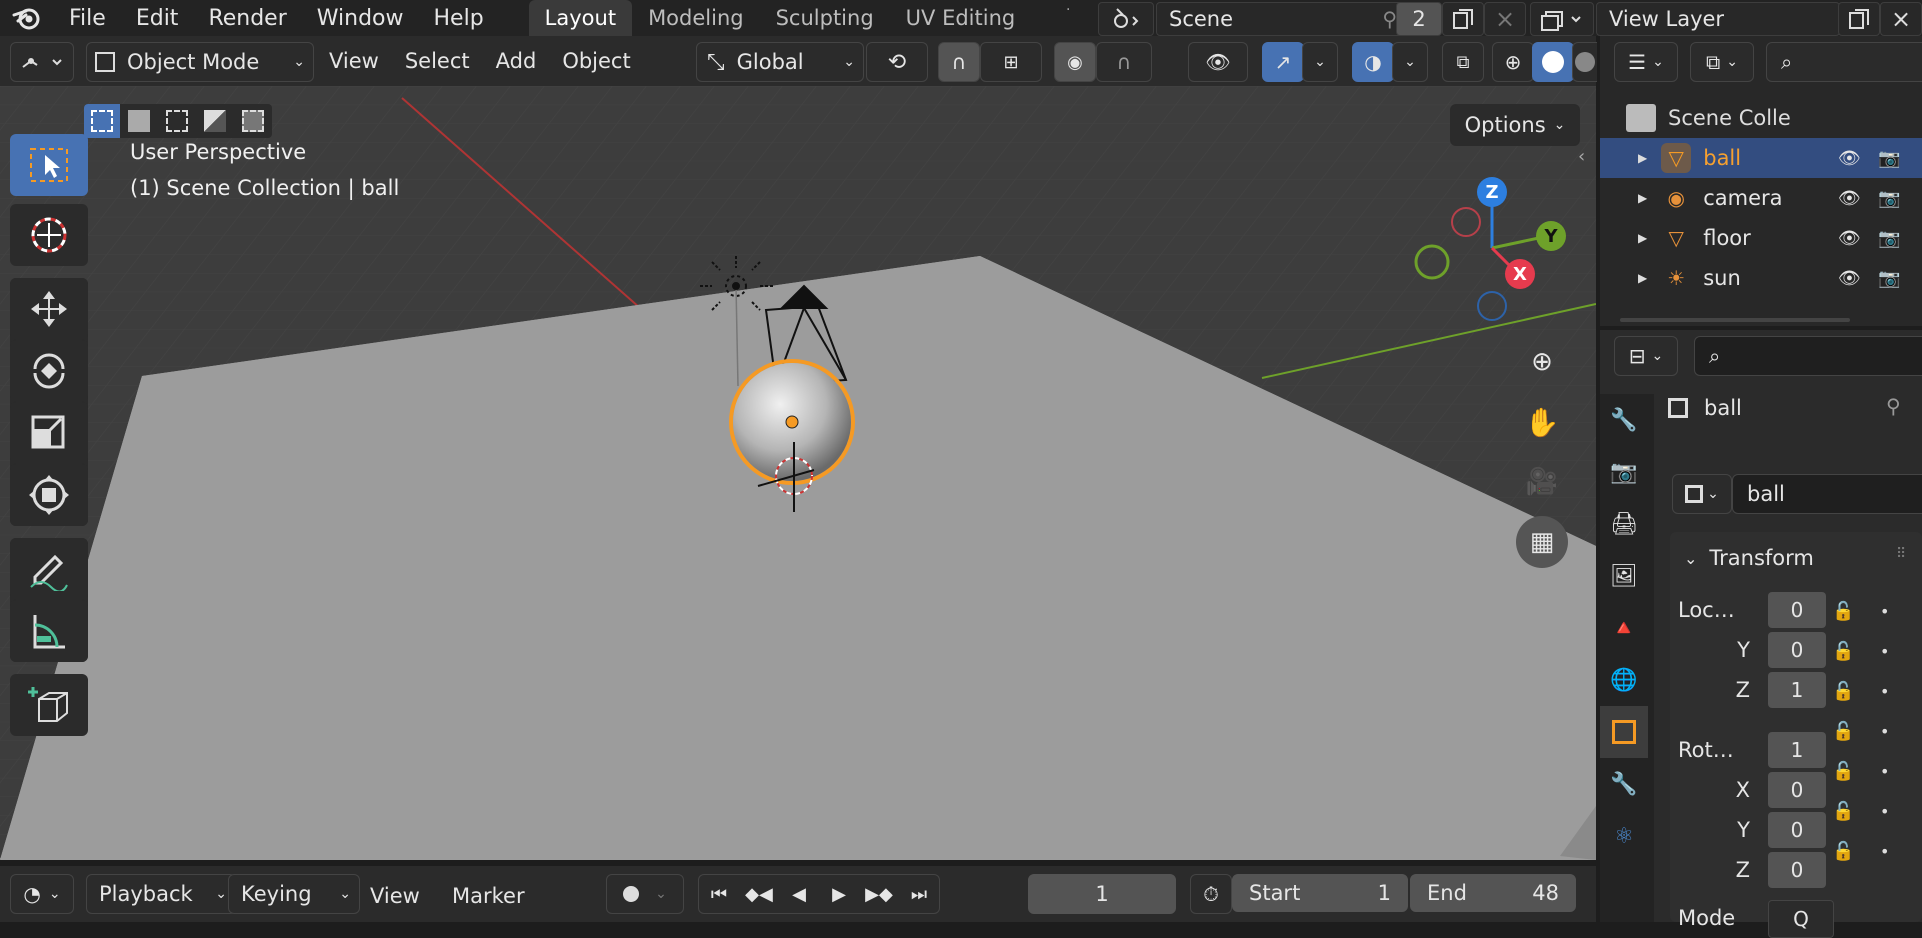 Image resolution: width=1922 pixels, height=938 pixels. I want to click on ball-object, so click(792, 422).